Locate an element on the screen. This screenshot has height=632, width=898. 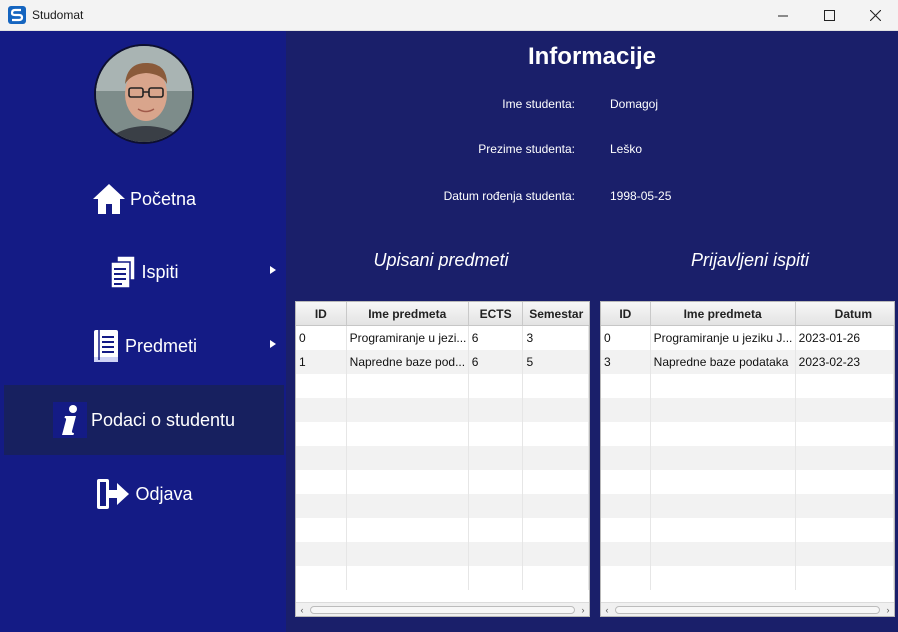
sidebar-item-label: Podaci o studentu is located at coordinates (163, 419).